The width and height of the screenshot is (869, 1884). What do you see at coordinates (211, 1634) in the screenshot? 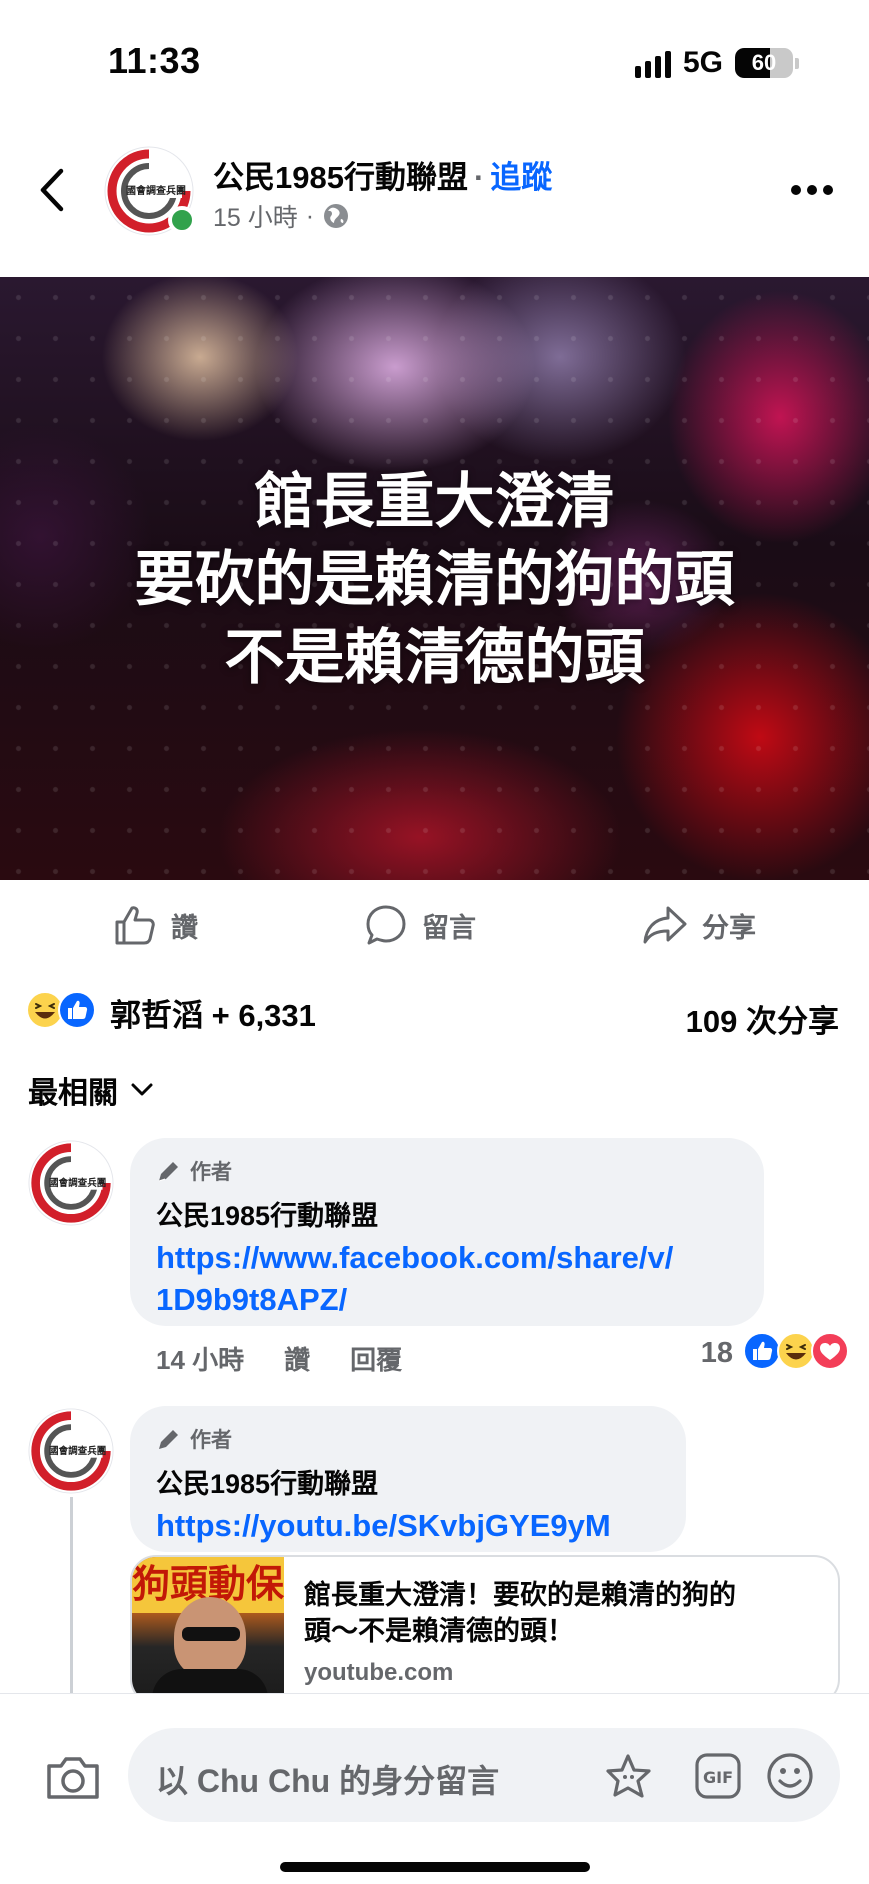
I see `thumbnail-sunglasses` at bounding box center [211, 1634].